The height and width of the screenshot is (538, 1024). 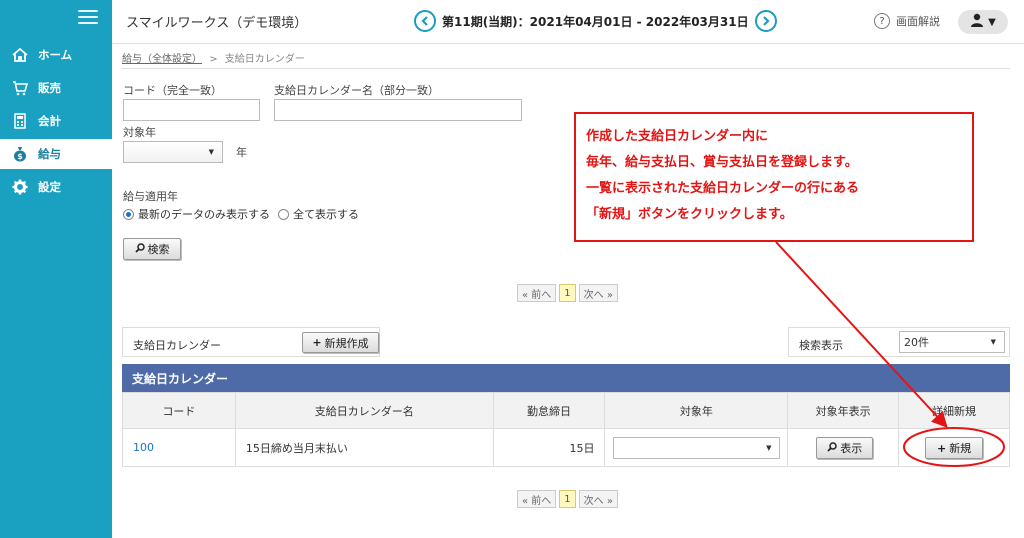 I want to click on sidebar-item-payroll: $ 給与, so click(x=56, y=154).